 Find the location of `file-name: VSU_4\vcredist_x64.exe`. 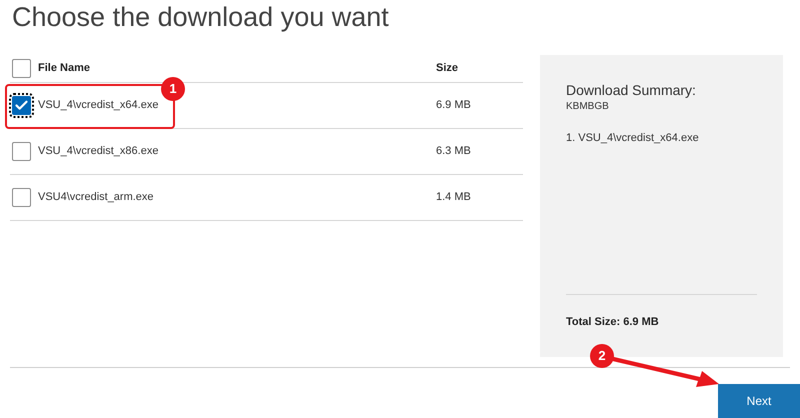

file-name: VSU_4\vcredist_x64.exe is located at coordinates (99, 106).